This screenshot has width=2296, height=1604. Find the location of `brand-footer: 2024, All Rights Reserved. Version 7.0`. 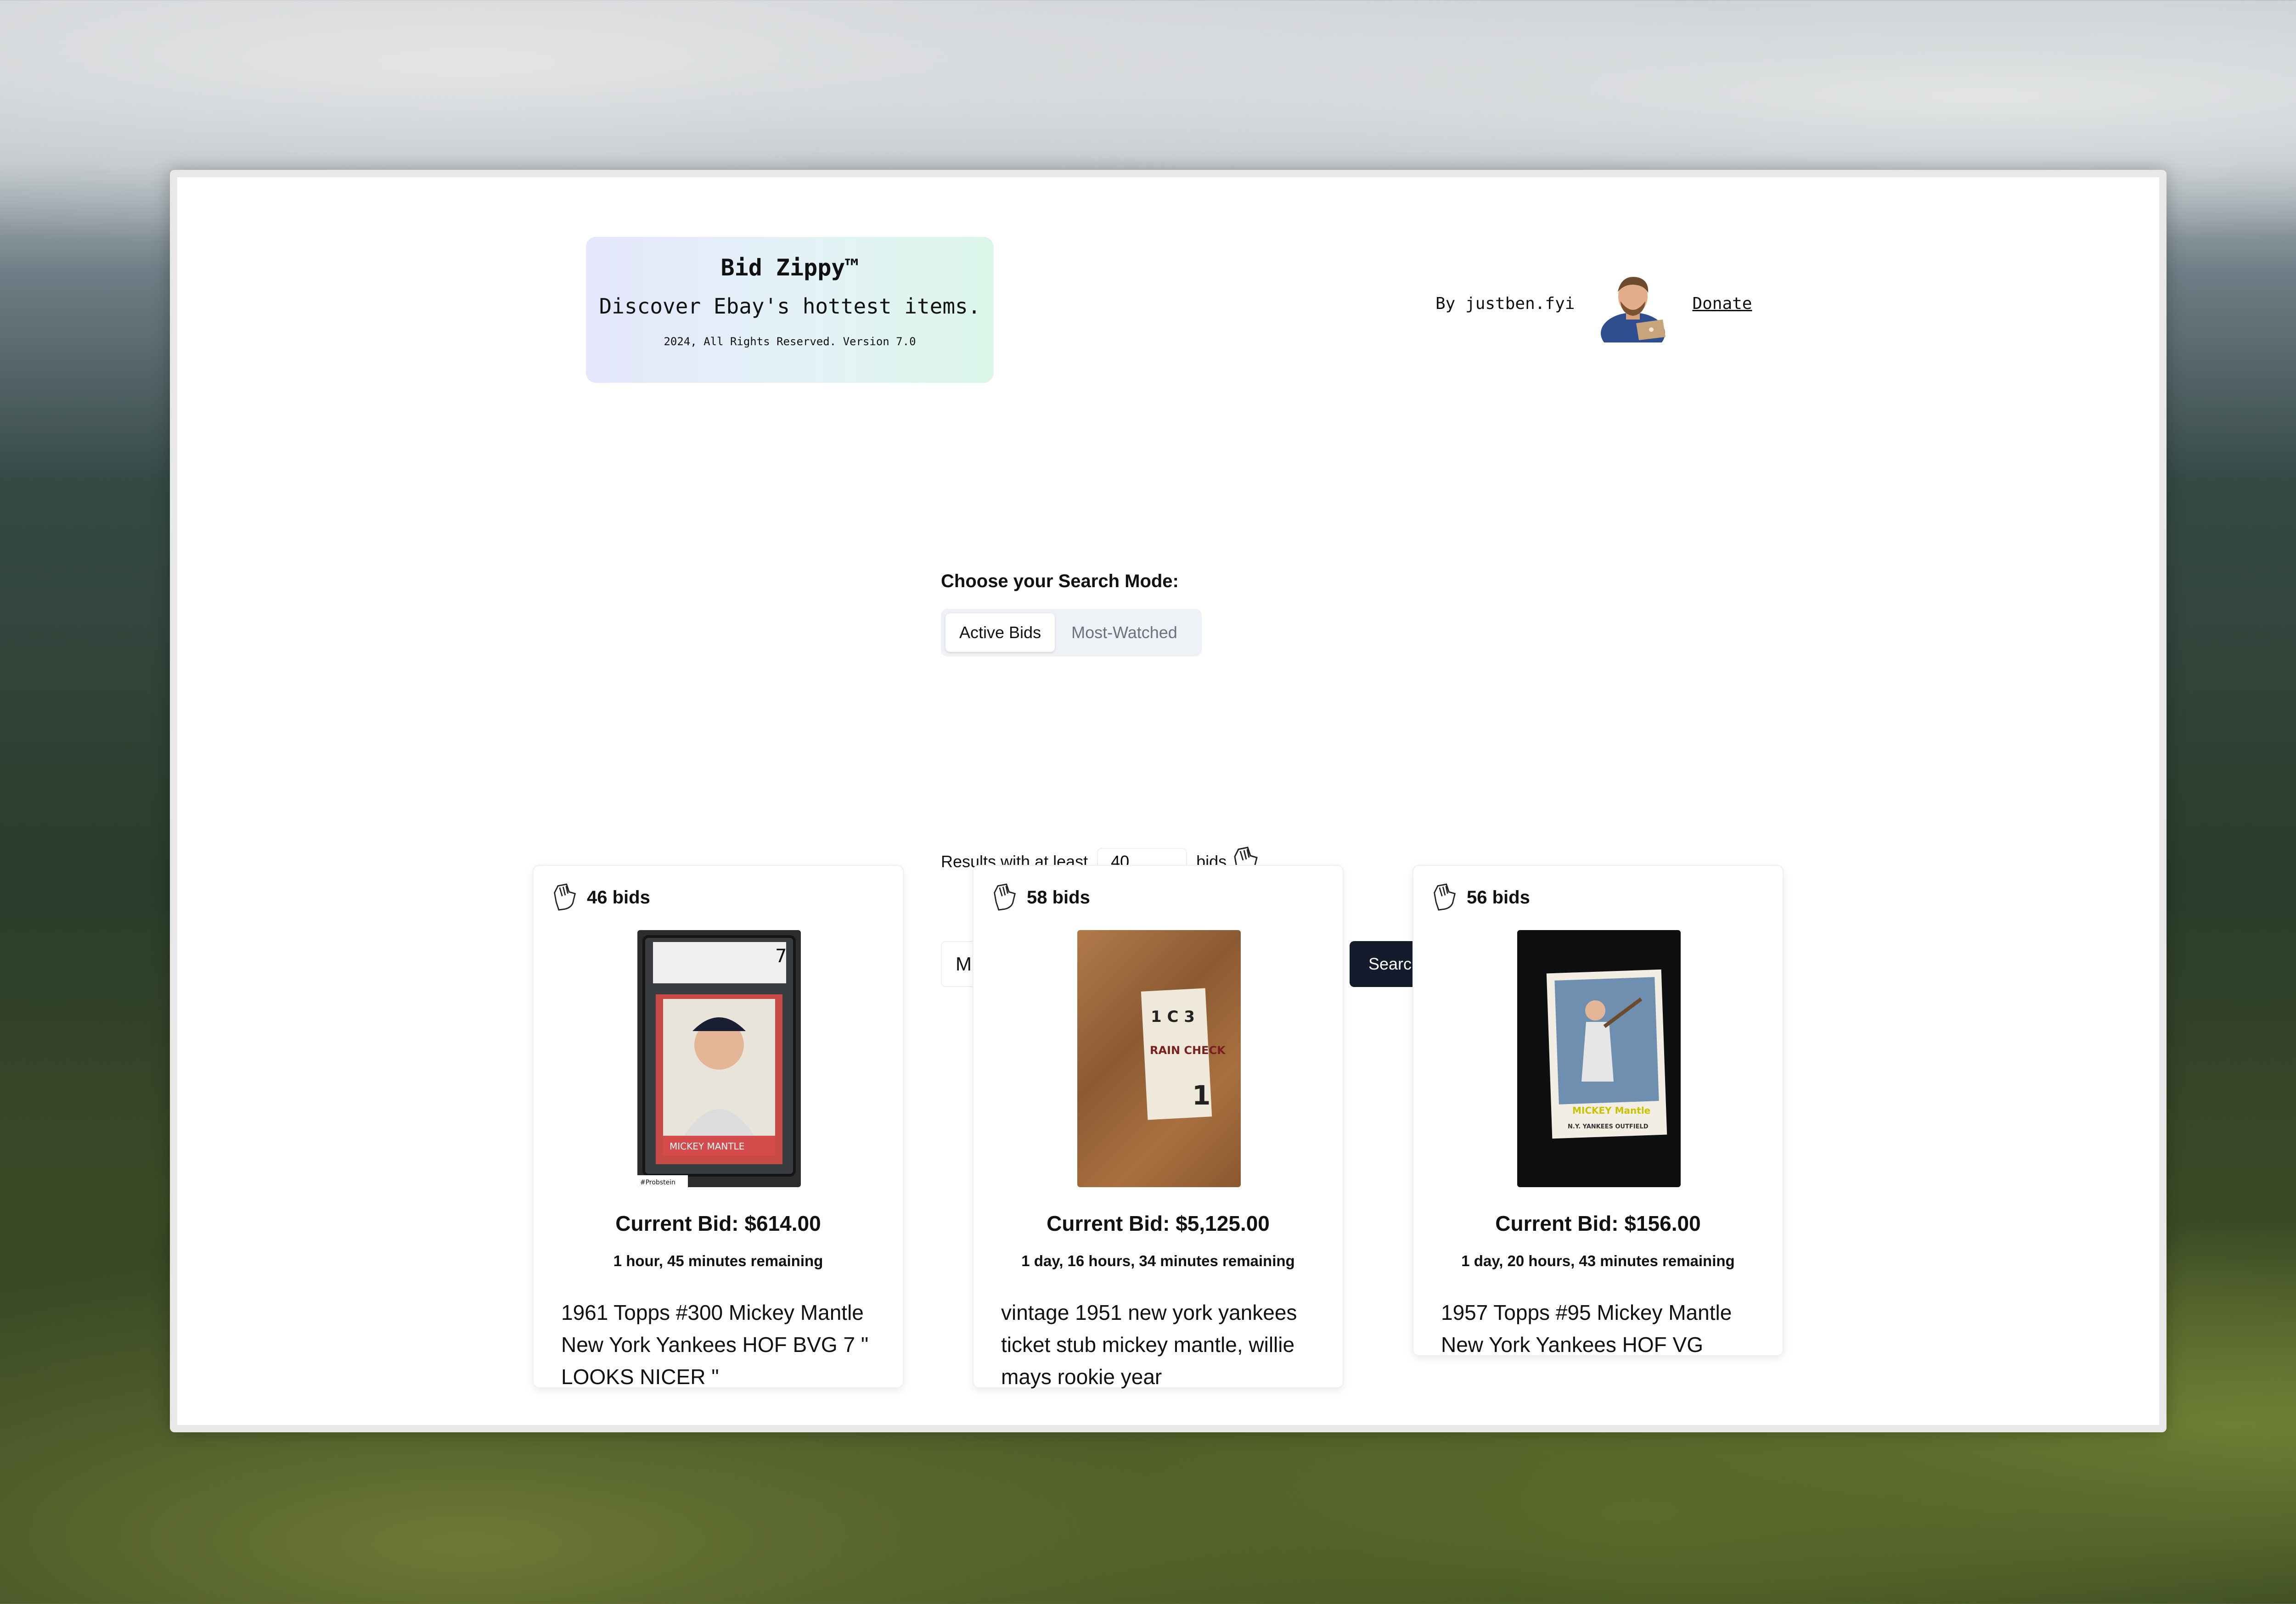

brand-footer: 2024, All Rights Reserved. Version 7.0 is located at coordinates (790, 341).